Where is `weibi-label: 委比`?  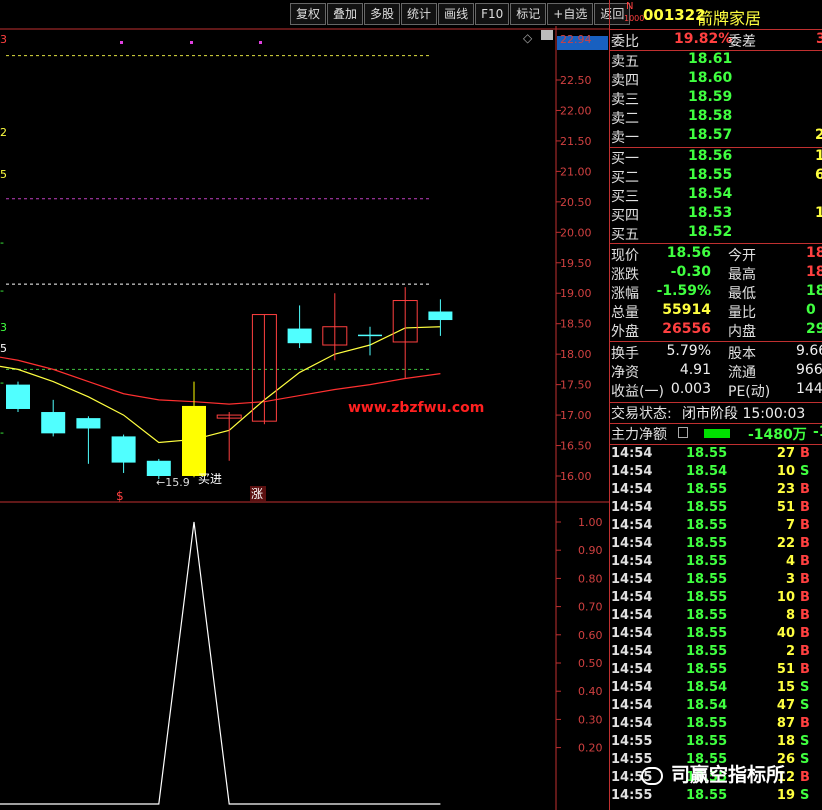
weibi-label: 委比 is located at coordinates (625, 42).